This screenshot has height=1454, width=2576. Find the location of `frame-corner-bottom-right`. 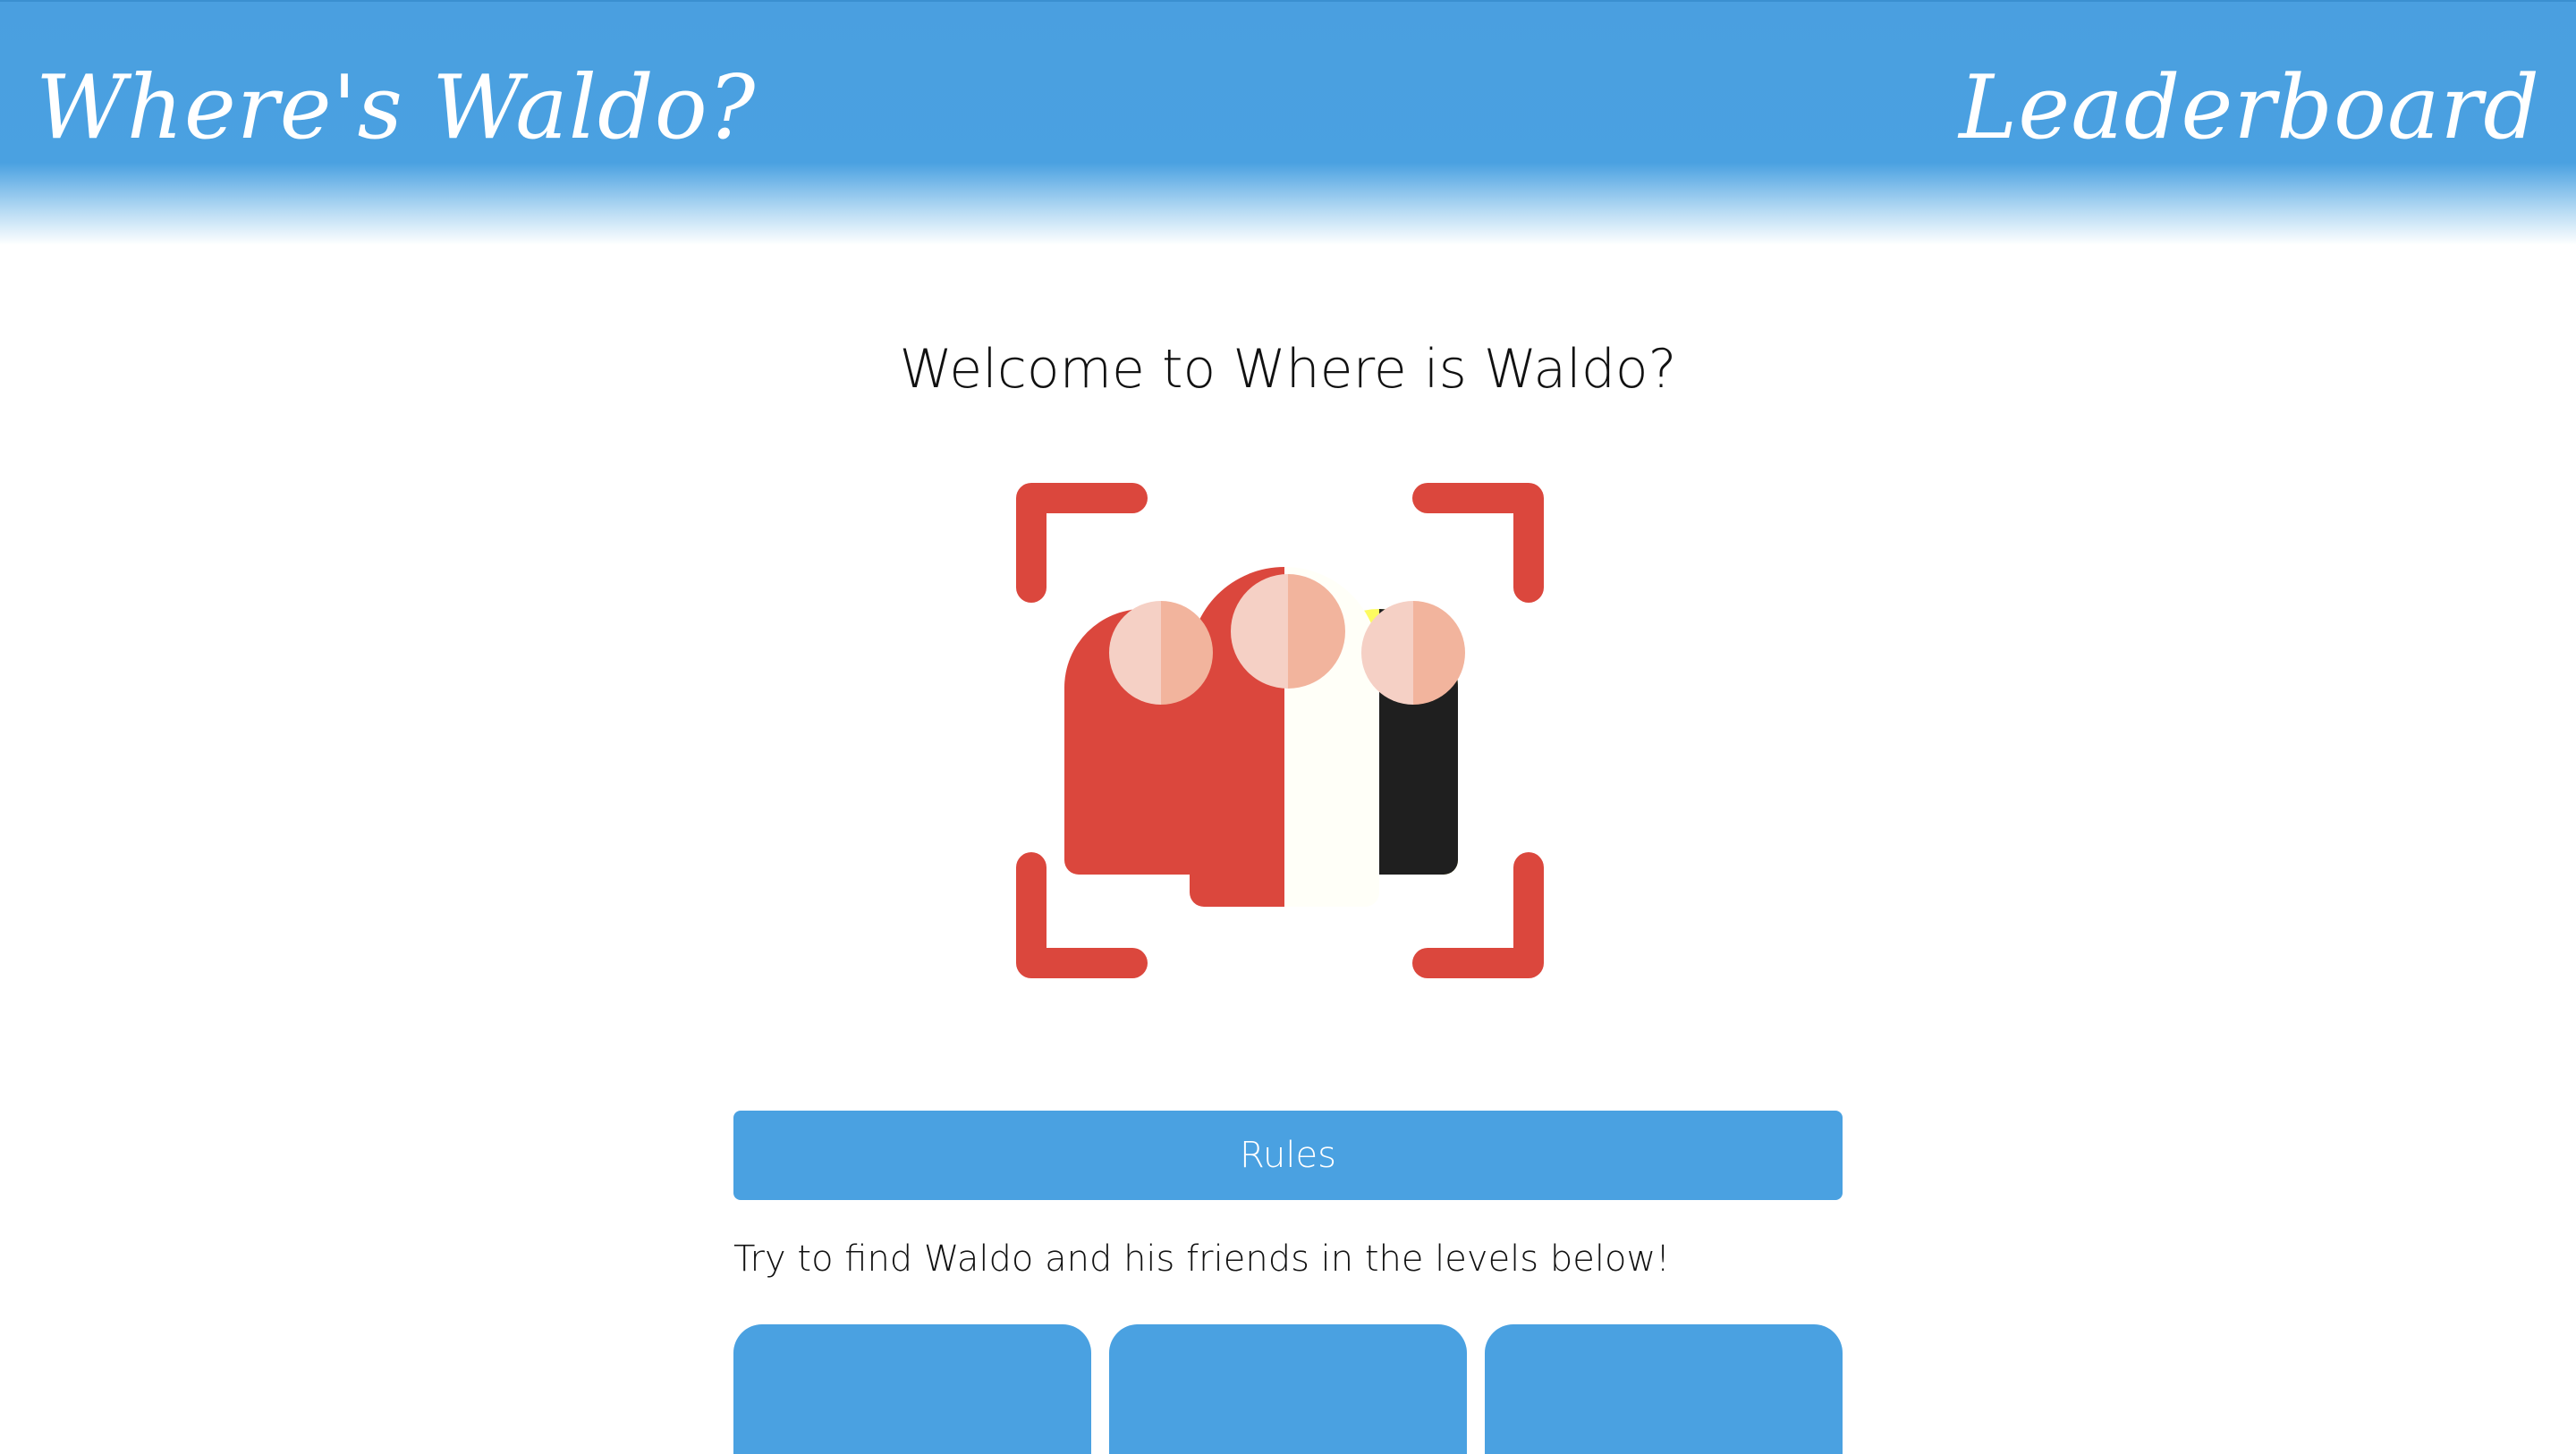

frame-corner-bottom-right is located at coordinates (1478, 915).